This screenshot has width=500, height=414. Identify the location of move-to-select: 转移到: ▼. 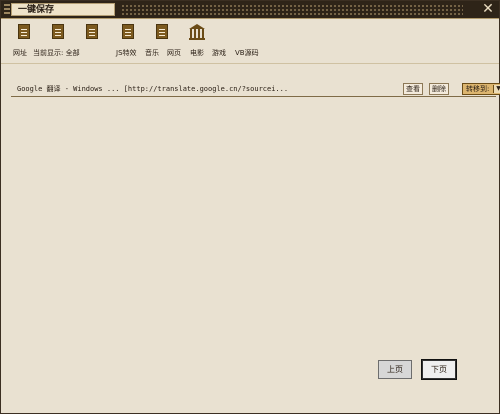
(481, 89).